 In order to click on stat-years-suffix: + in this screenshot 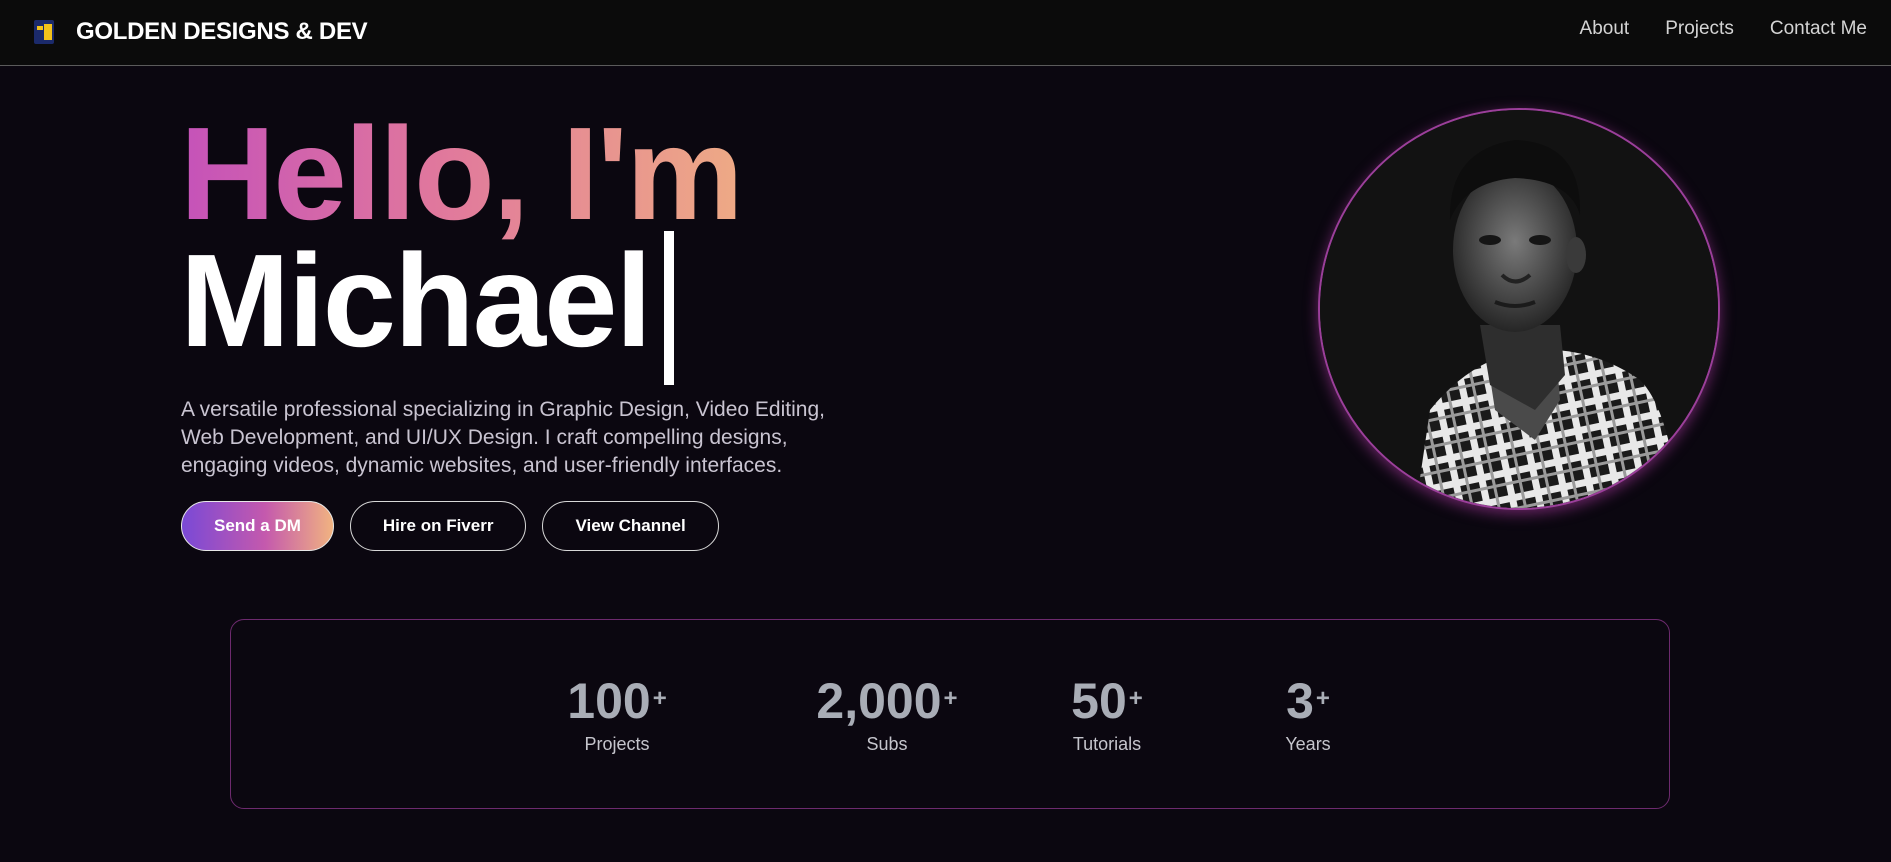, I will do `click(1322, 698)`.